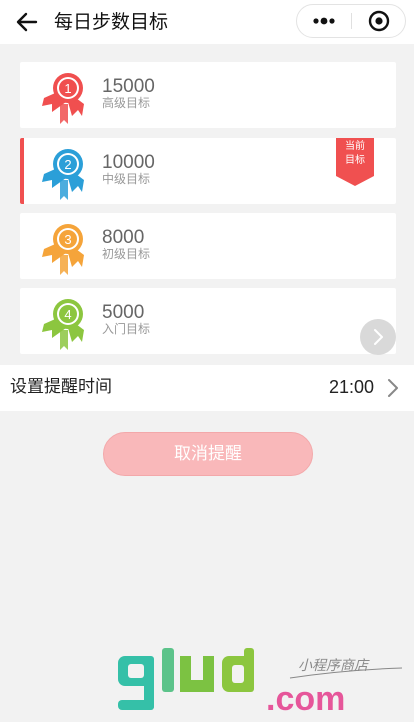 The height and width of the screenshot is (722, 414). What do you see at coordinates (63, 98) in the screenshot?
I see `award-ribbon-icon: 1` at bounding box center [63, 98].